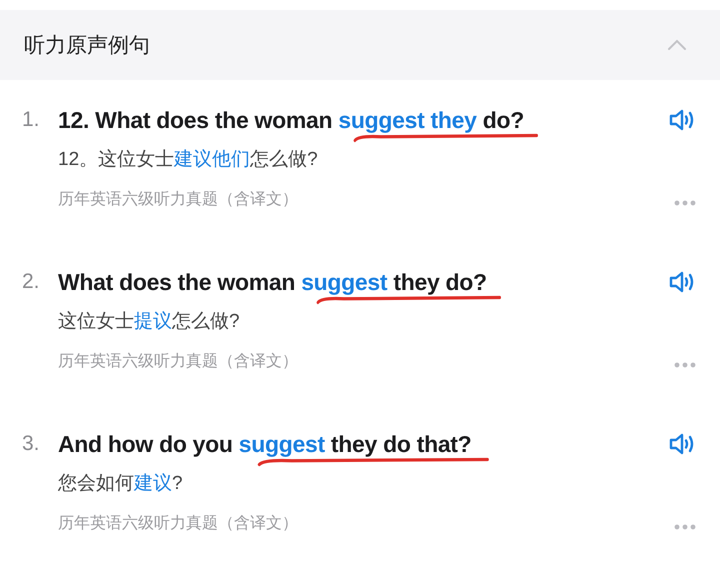 This screenshot has height=580, width=720. What do you see at coordinates (149, 322) in the screenshot?
I see `translation: 这位女士提议怎么做?` at bounding box center [149, 322].